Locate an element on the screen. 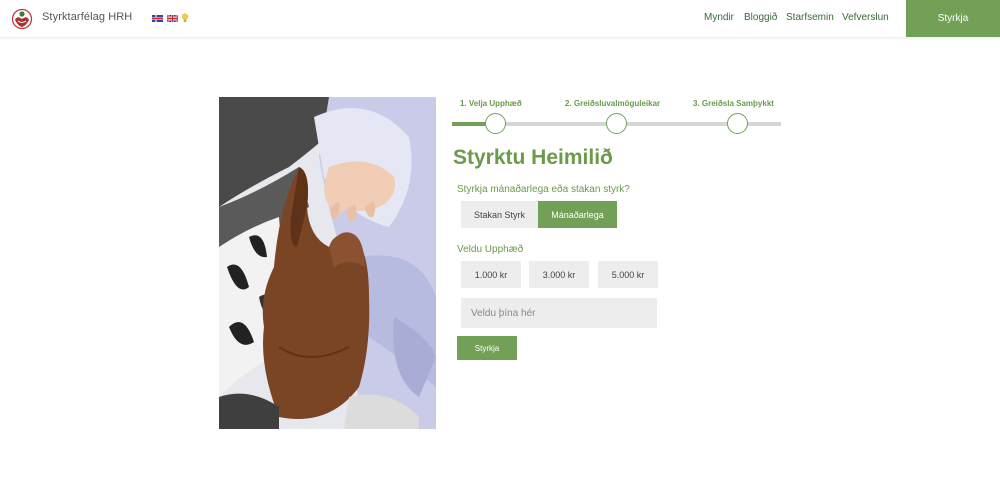 The width and height of the screenshot is (1000, 499). nav-link-blog: Bloggið is located at coordinates (760, 17).